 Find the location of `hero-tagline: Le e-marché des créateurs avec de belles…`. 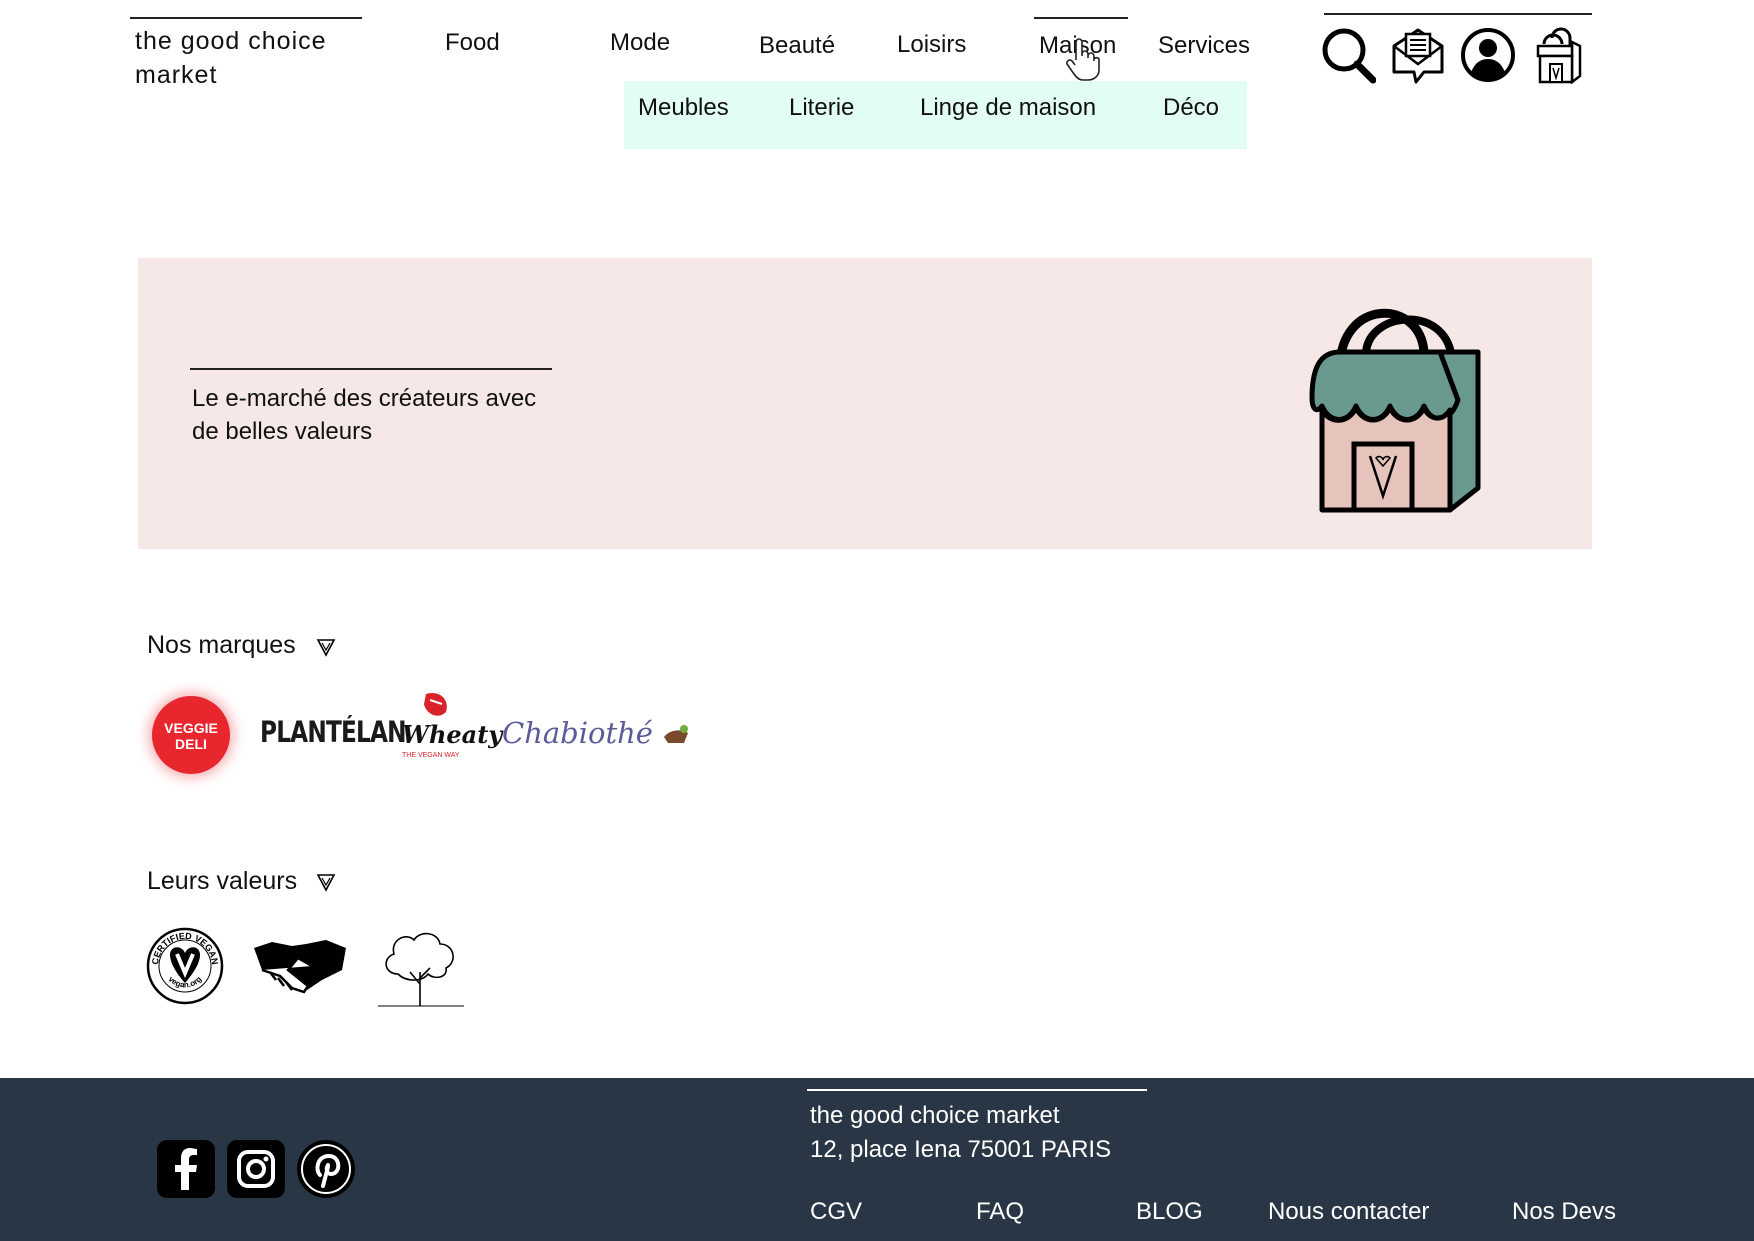

hero-tagline: Le e-marché des créateurs avec de belles… is located at coordinates (402, 415).